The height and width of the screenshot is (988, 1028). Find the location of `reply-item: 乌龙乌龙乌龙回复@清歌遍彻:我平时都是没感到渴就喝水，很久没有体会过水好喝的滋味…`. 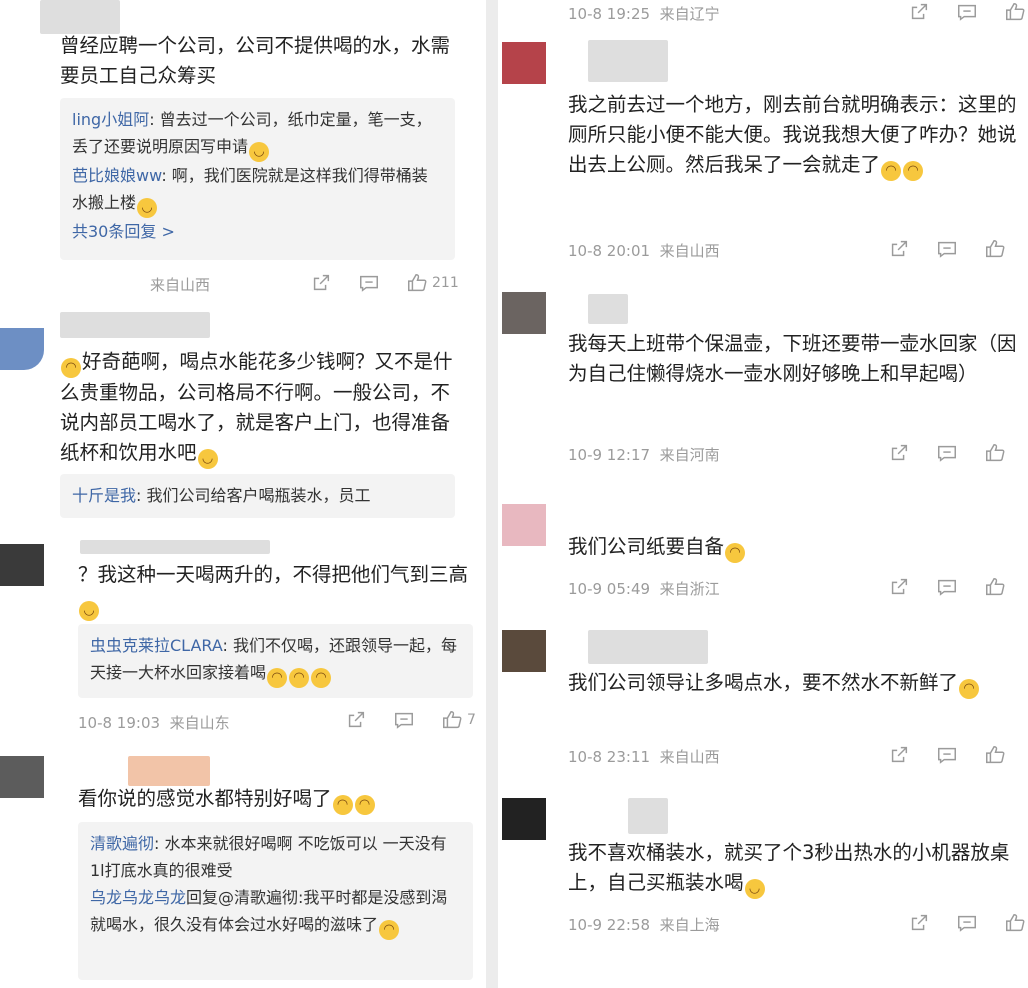

reply-item: 乌龙乌龙乌龙回复@清歌遍彻:我平时都是没感到渴就喝水，很久没有体会过水好喝的滋味… is located at coordinates (275, 912).